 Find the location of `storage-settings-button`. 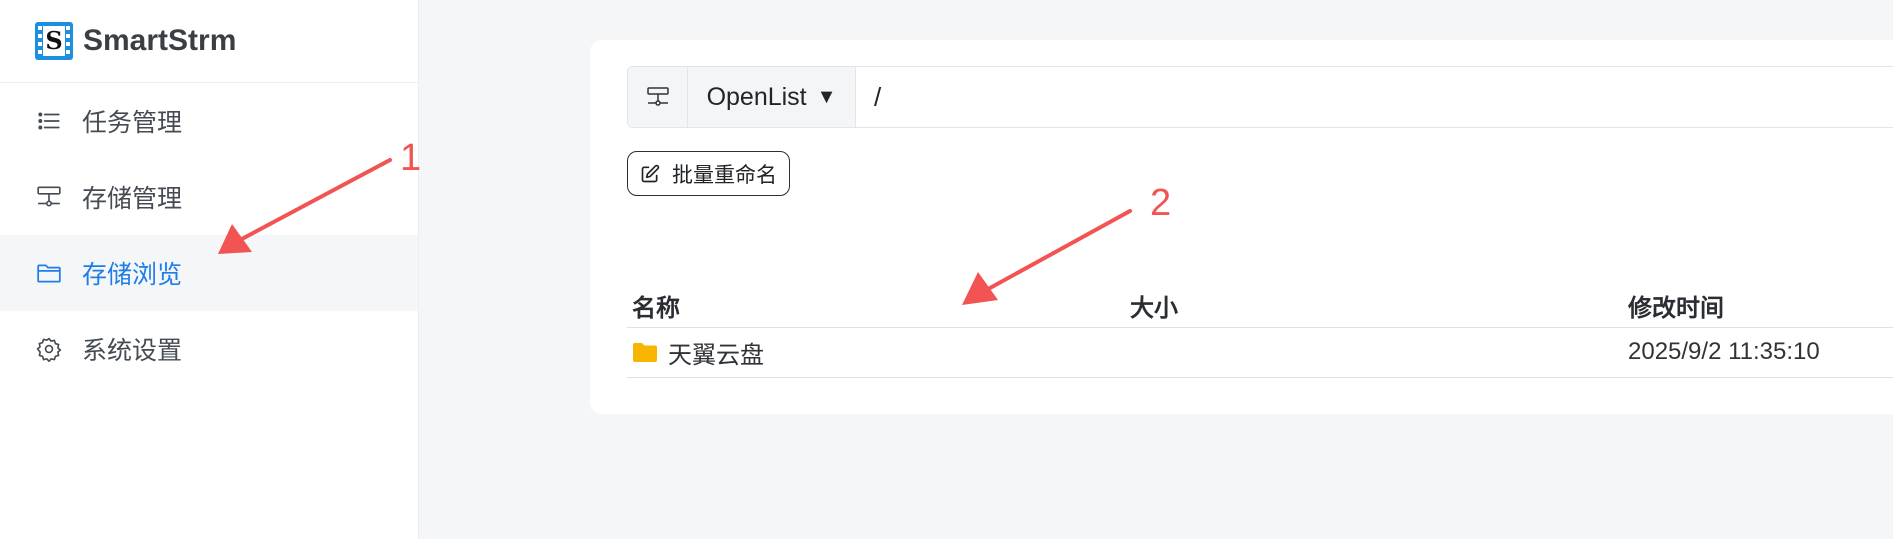

storage-settings-button is located at coordinates (658, 97).